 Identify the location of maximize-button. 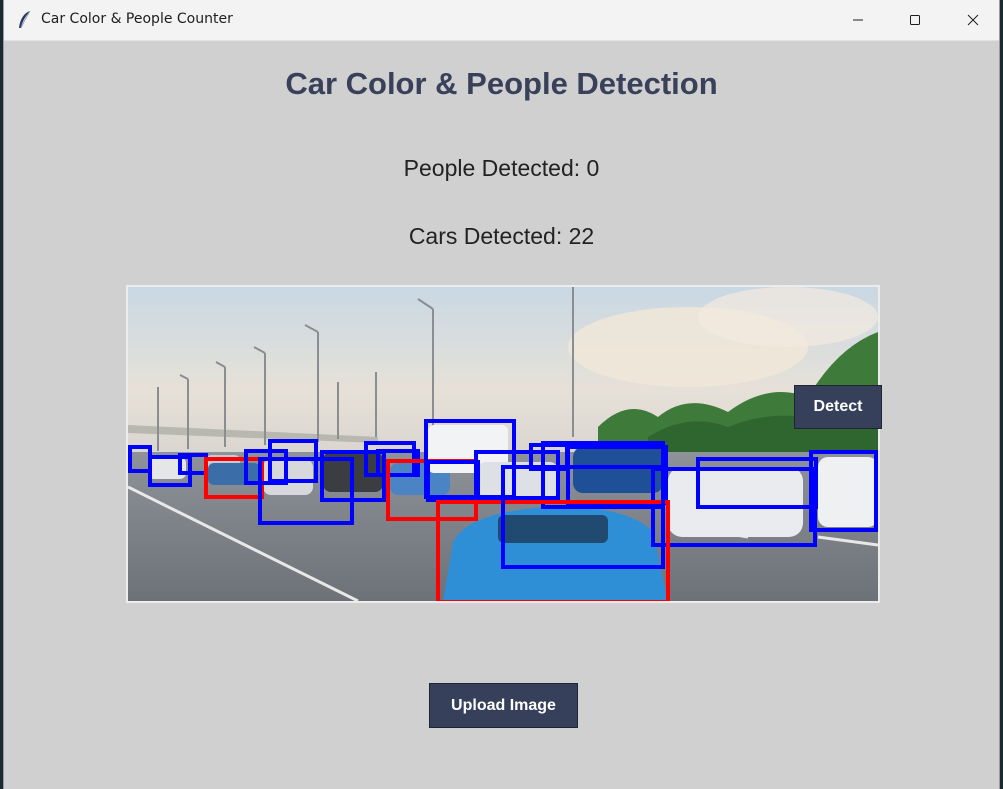
(915, 20).